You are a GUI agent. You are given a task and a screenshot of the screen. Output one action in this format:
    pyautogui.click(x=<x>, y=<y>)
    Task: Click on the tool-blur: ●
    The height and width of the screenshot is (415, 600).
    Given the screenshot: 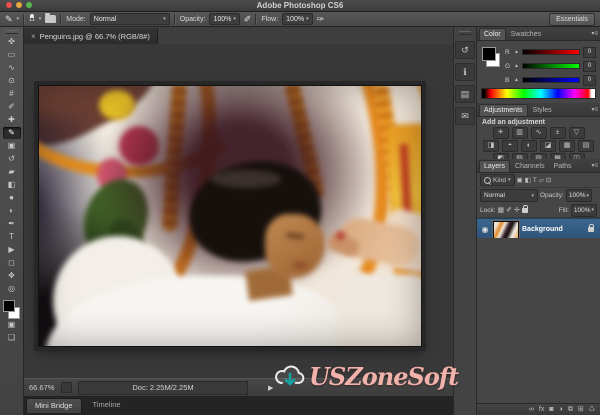 What is the action you would take?
    pyautogui.click(x=12, y=198)
    